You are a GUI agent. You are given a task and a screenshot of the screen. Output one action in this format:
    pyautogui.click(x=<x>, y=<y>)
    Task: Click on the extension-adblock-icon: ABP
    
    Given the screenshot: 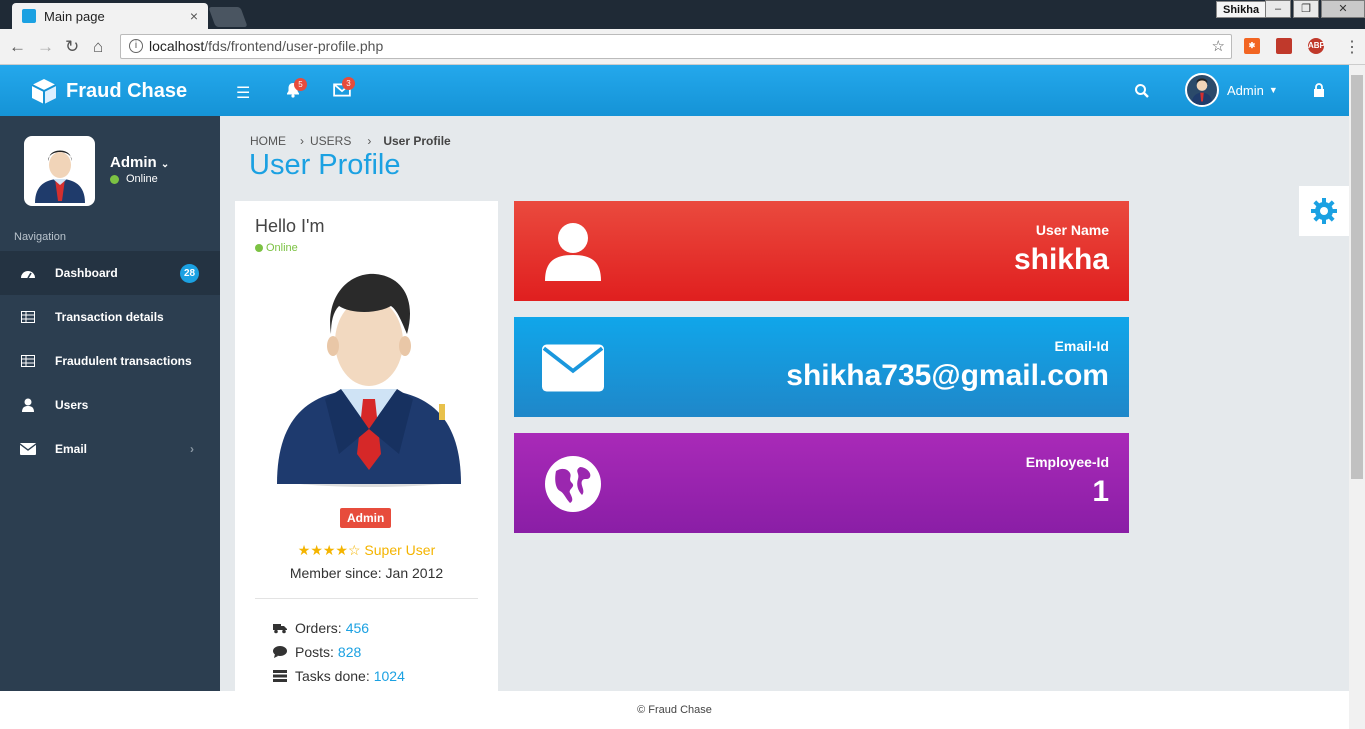 What is the action you would take?
    pyautogui.click(x=1316, y=46)
    